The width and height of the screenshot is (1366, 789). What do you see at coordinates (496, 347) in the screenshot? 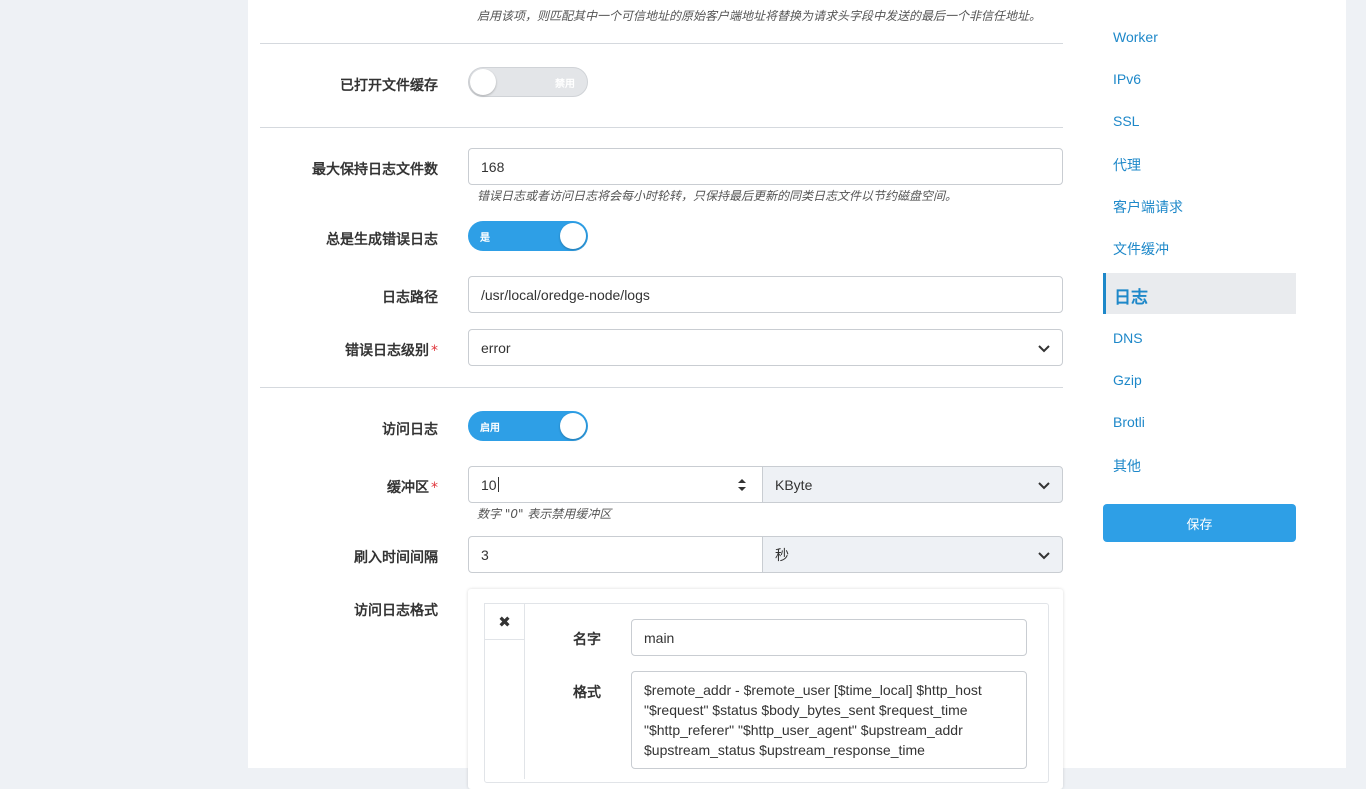
I see `error-log-level-value: error` at bounding box center [496, 347].